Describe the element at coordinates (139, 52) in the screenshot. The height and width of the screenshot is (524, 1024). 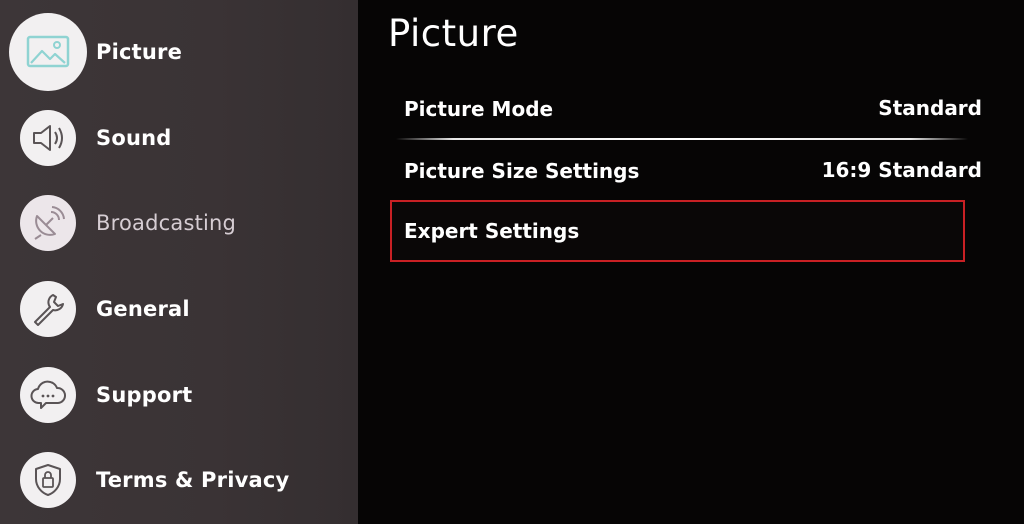
I see `sidebar-item-label: Picture` at that location.